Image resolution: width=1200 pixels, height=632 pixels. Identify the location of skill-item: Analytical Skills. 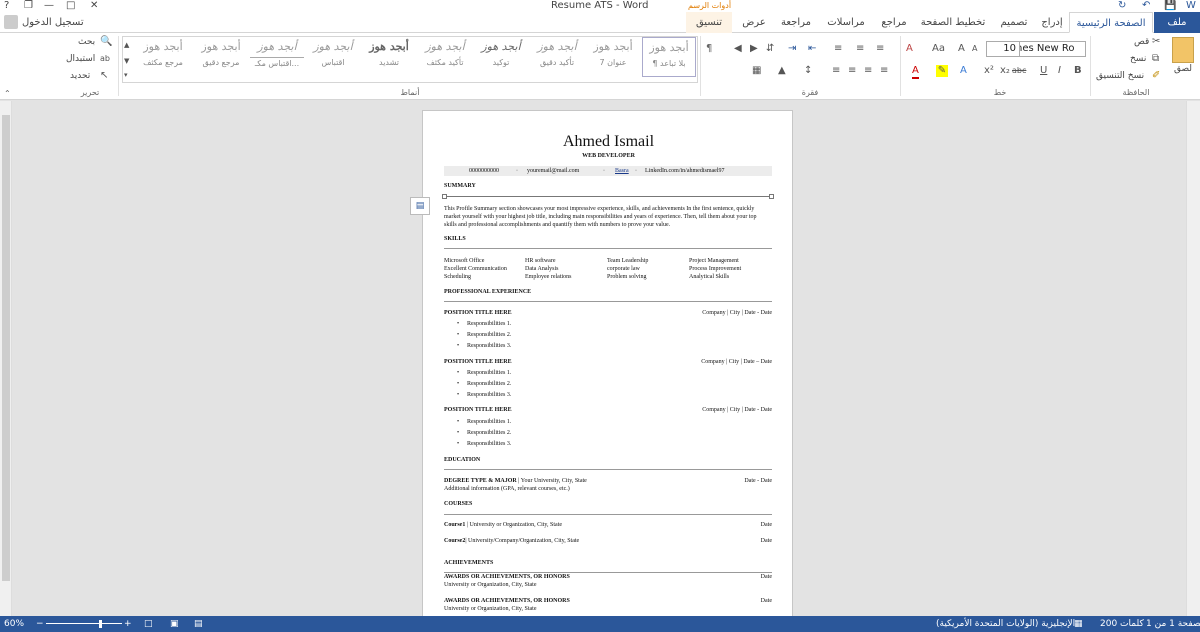
(709, 277).